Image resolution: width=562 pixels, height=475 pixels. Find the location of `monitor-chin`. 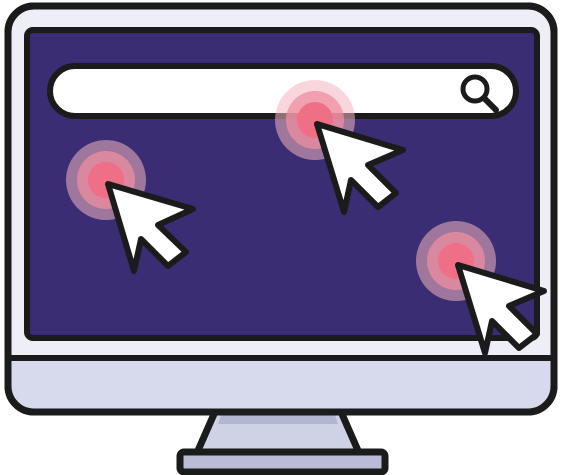

monitor-chin is located at coordinates (281, 383).